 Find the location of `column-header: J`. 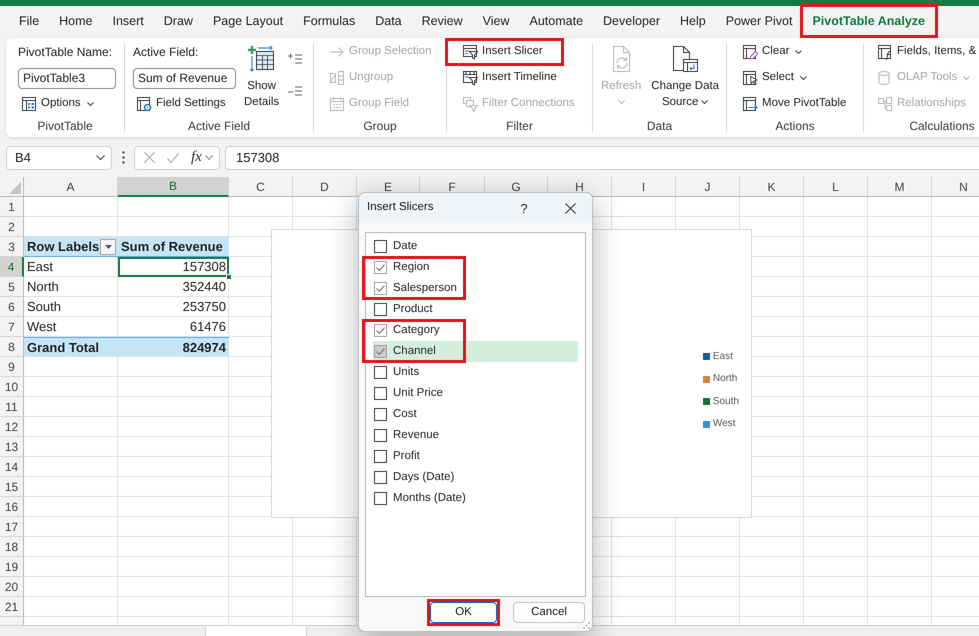

column-header: J is located at coordinates (708, 187).